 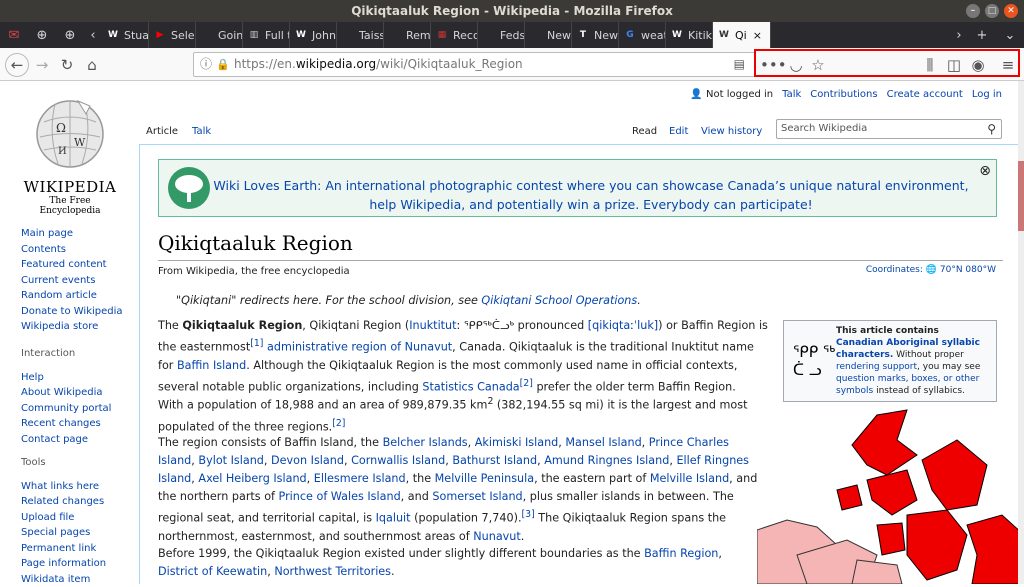 I want to click on coordinates: Coordinates: 🌐 70°N 080°W, so click(x=931, y=270).